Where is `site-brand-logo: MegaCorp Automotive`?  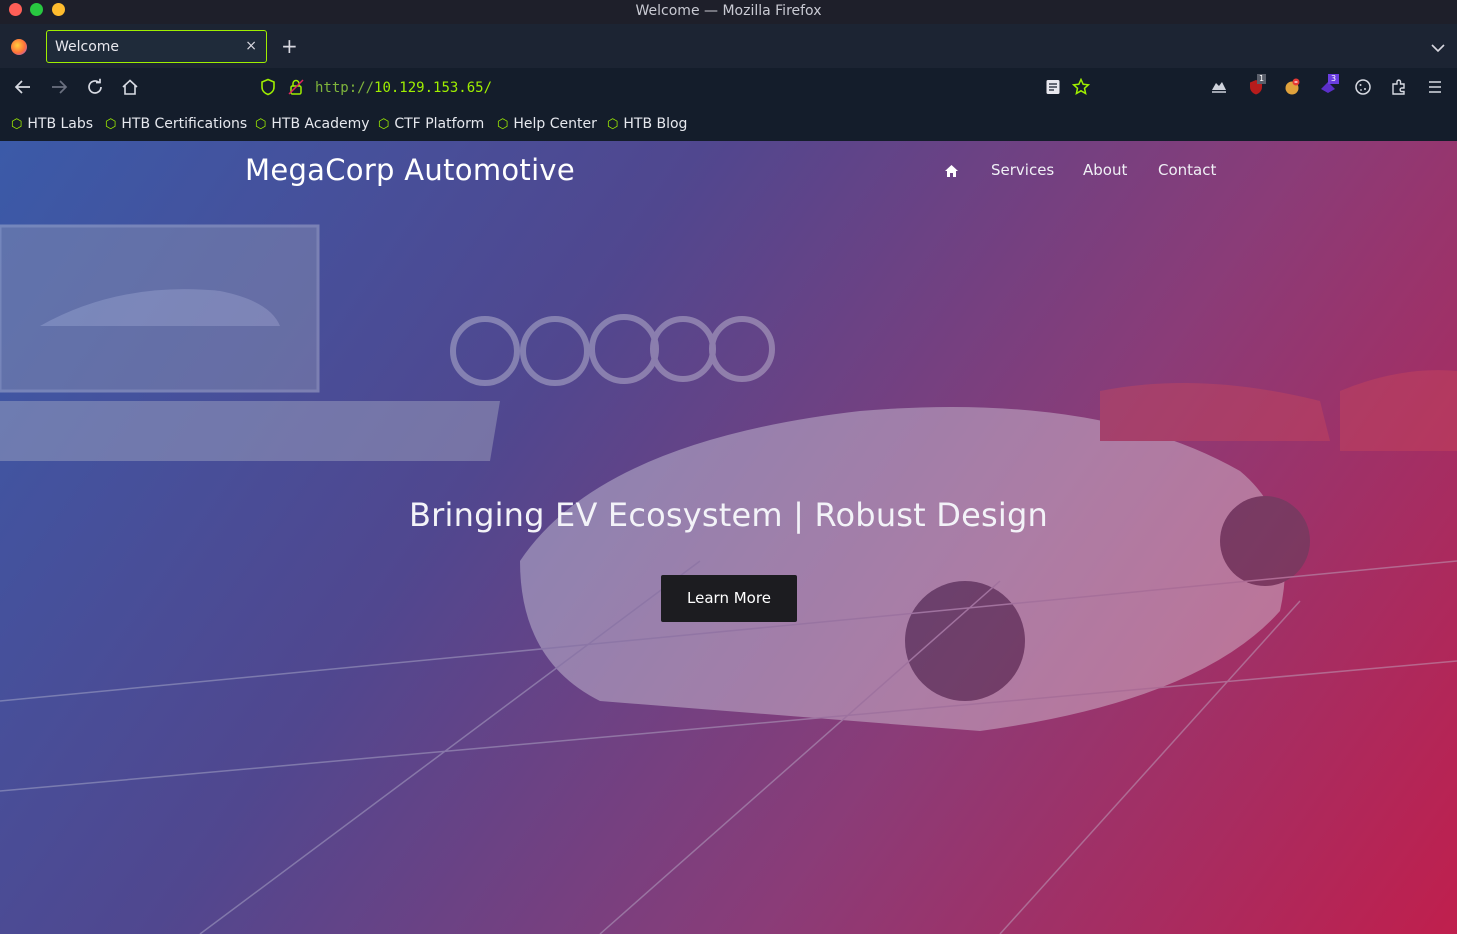
site-brand-logo: MegaCorp Automotive is located at coordinates (410, 170).